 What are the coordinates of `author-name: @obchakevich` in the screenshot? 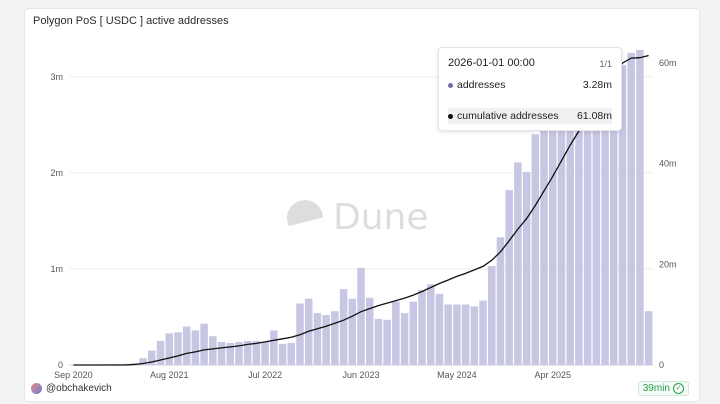 It's located at (79, 388).